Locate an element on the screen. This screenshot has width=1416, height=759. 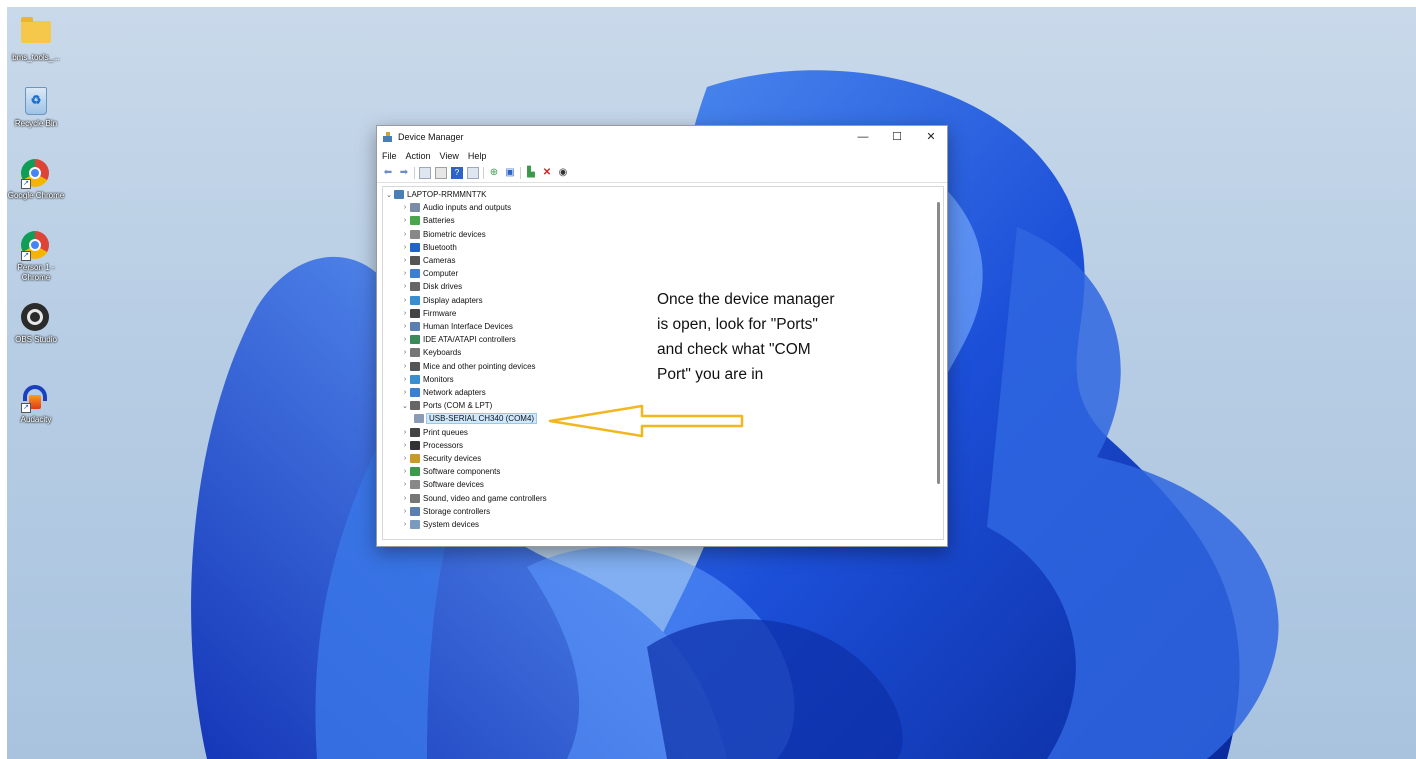
device-view-icon is located at coordinates (473, 173).